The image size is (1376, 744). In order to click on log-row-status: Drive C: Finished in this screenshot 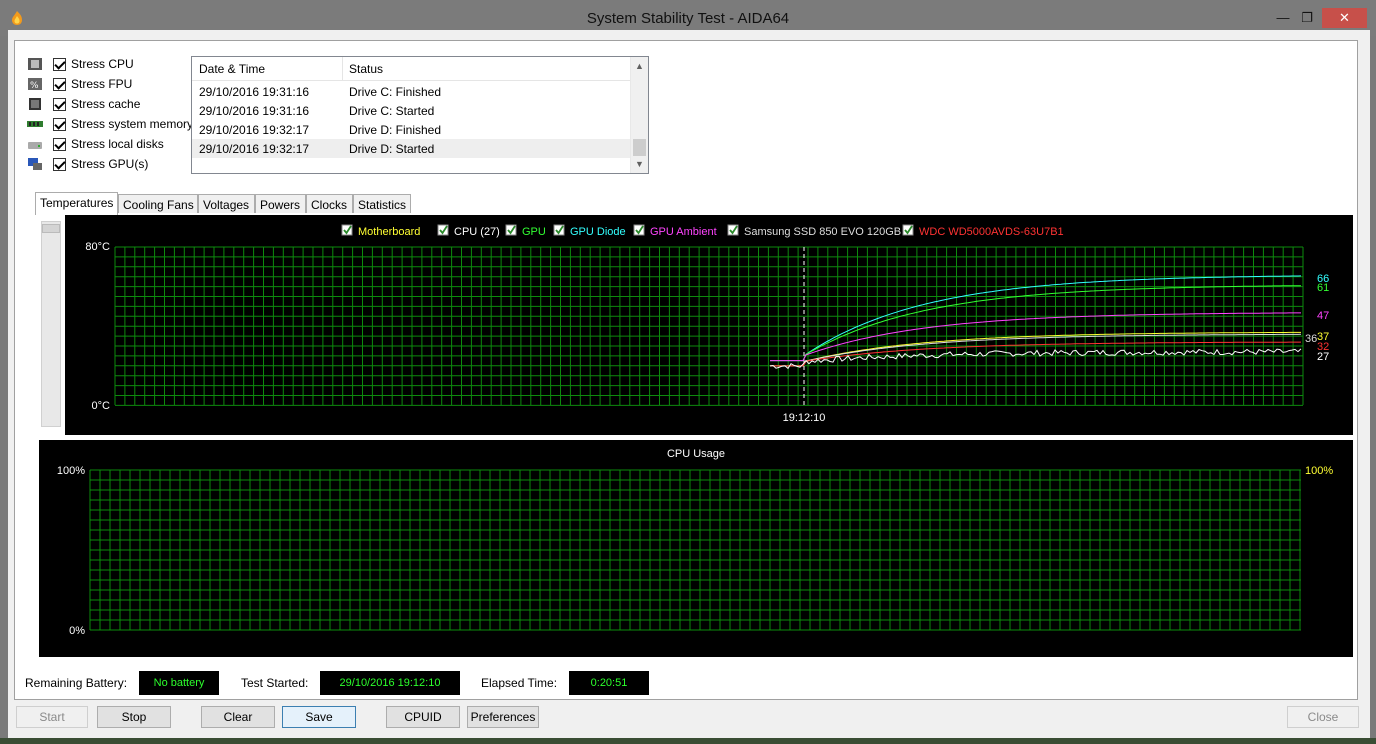, I will do `click(395, 92)`.